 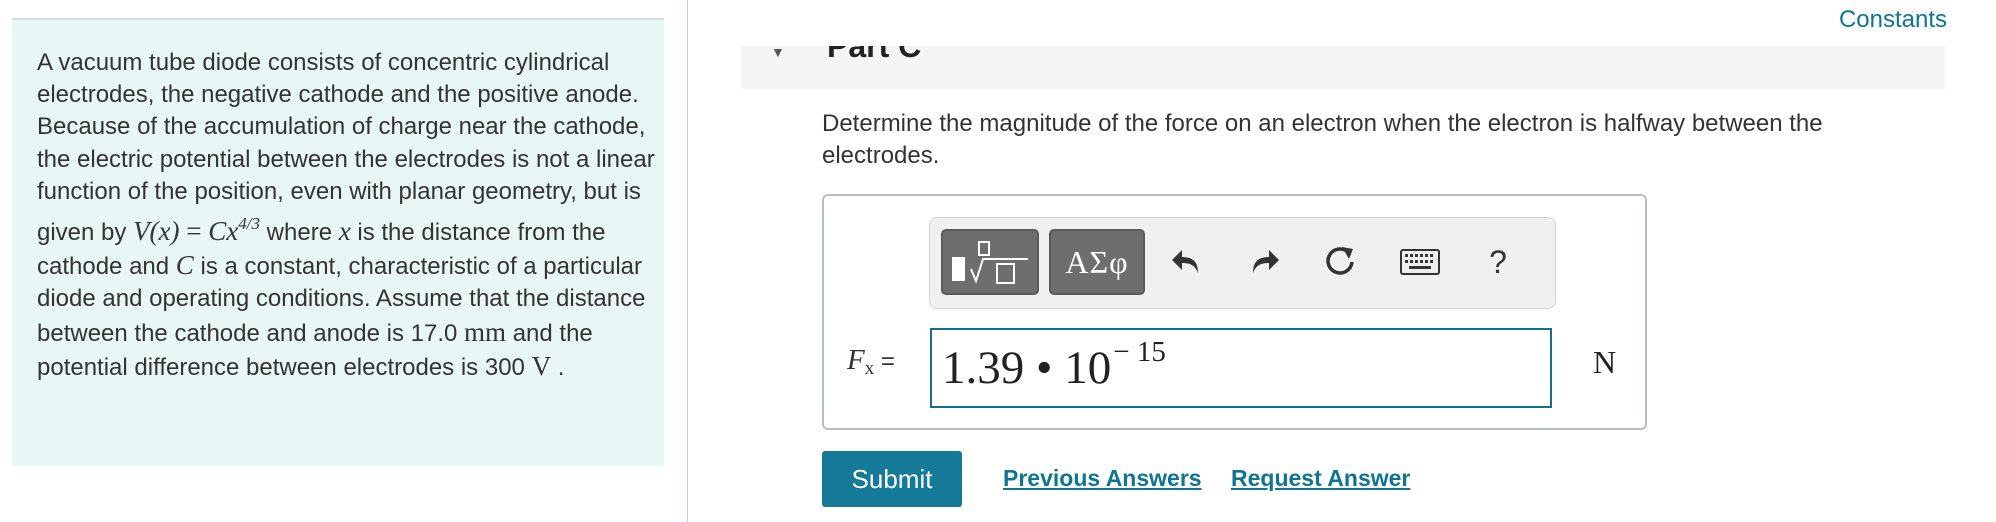 I want to click on answer-variable: F, so click(x=856, y=360).